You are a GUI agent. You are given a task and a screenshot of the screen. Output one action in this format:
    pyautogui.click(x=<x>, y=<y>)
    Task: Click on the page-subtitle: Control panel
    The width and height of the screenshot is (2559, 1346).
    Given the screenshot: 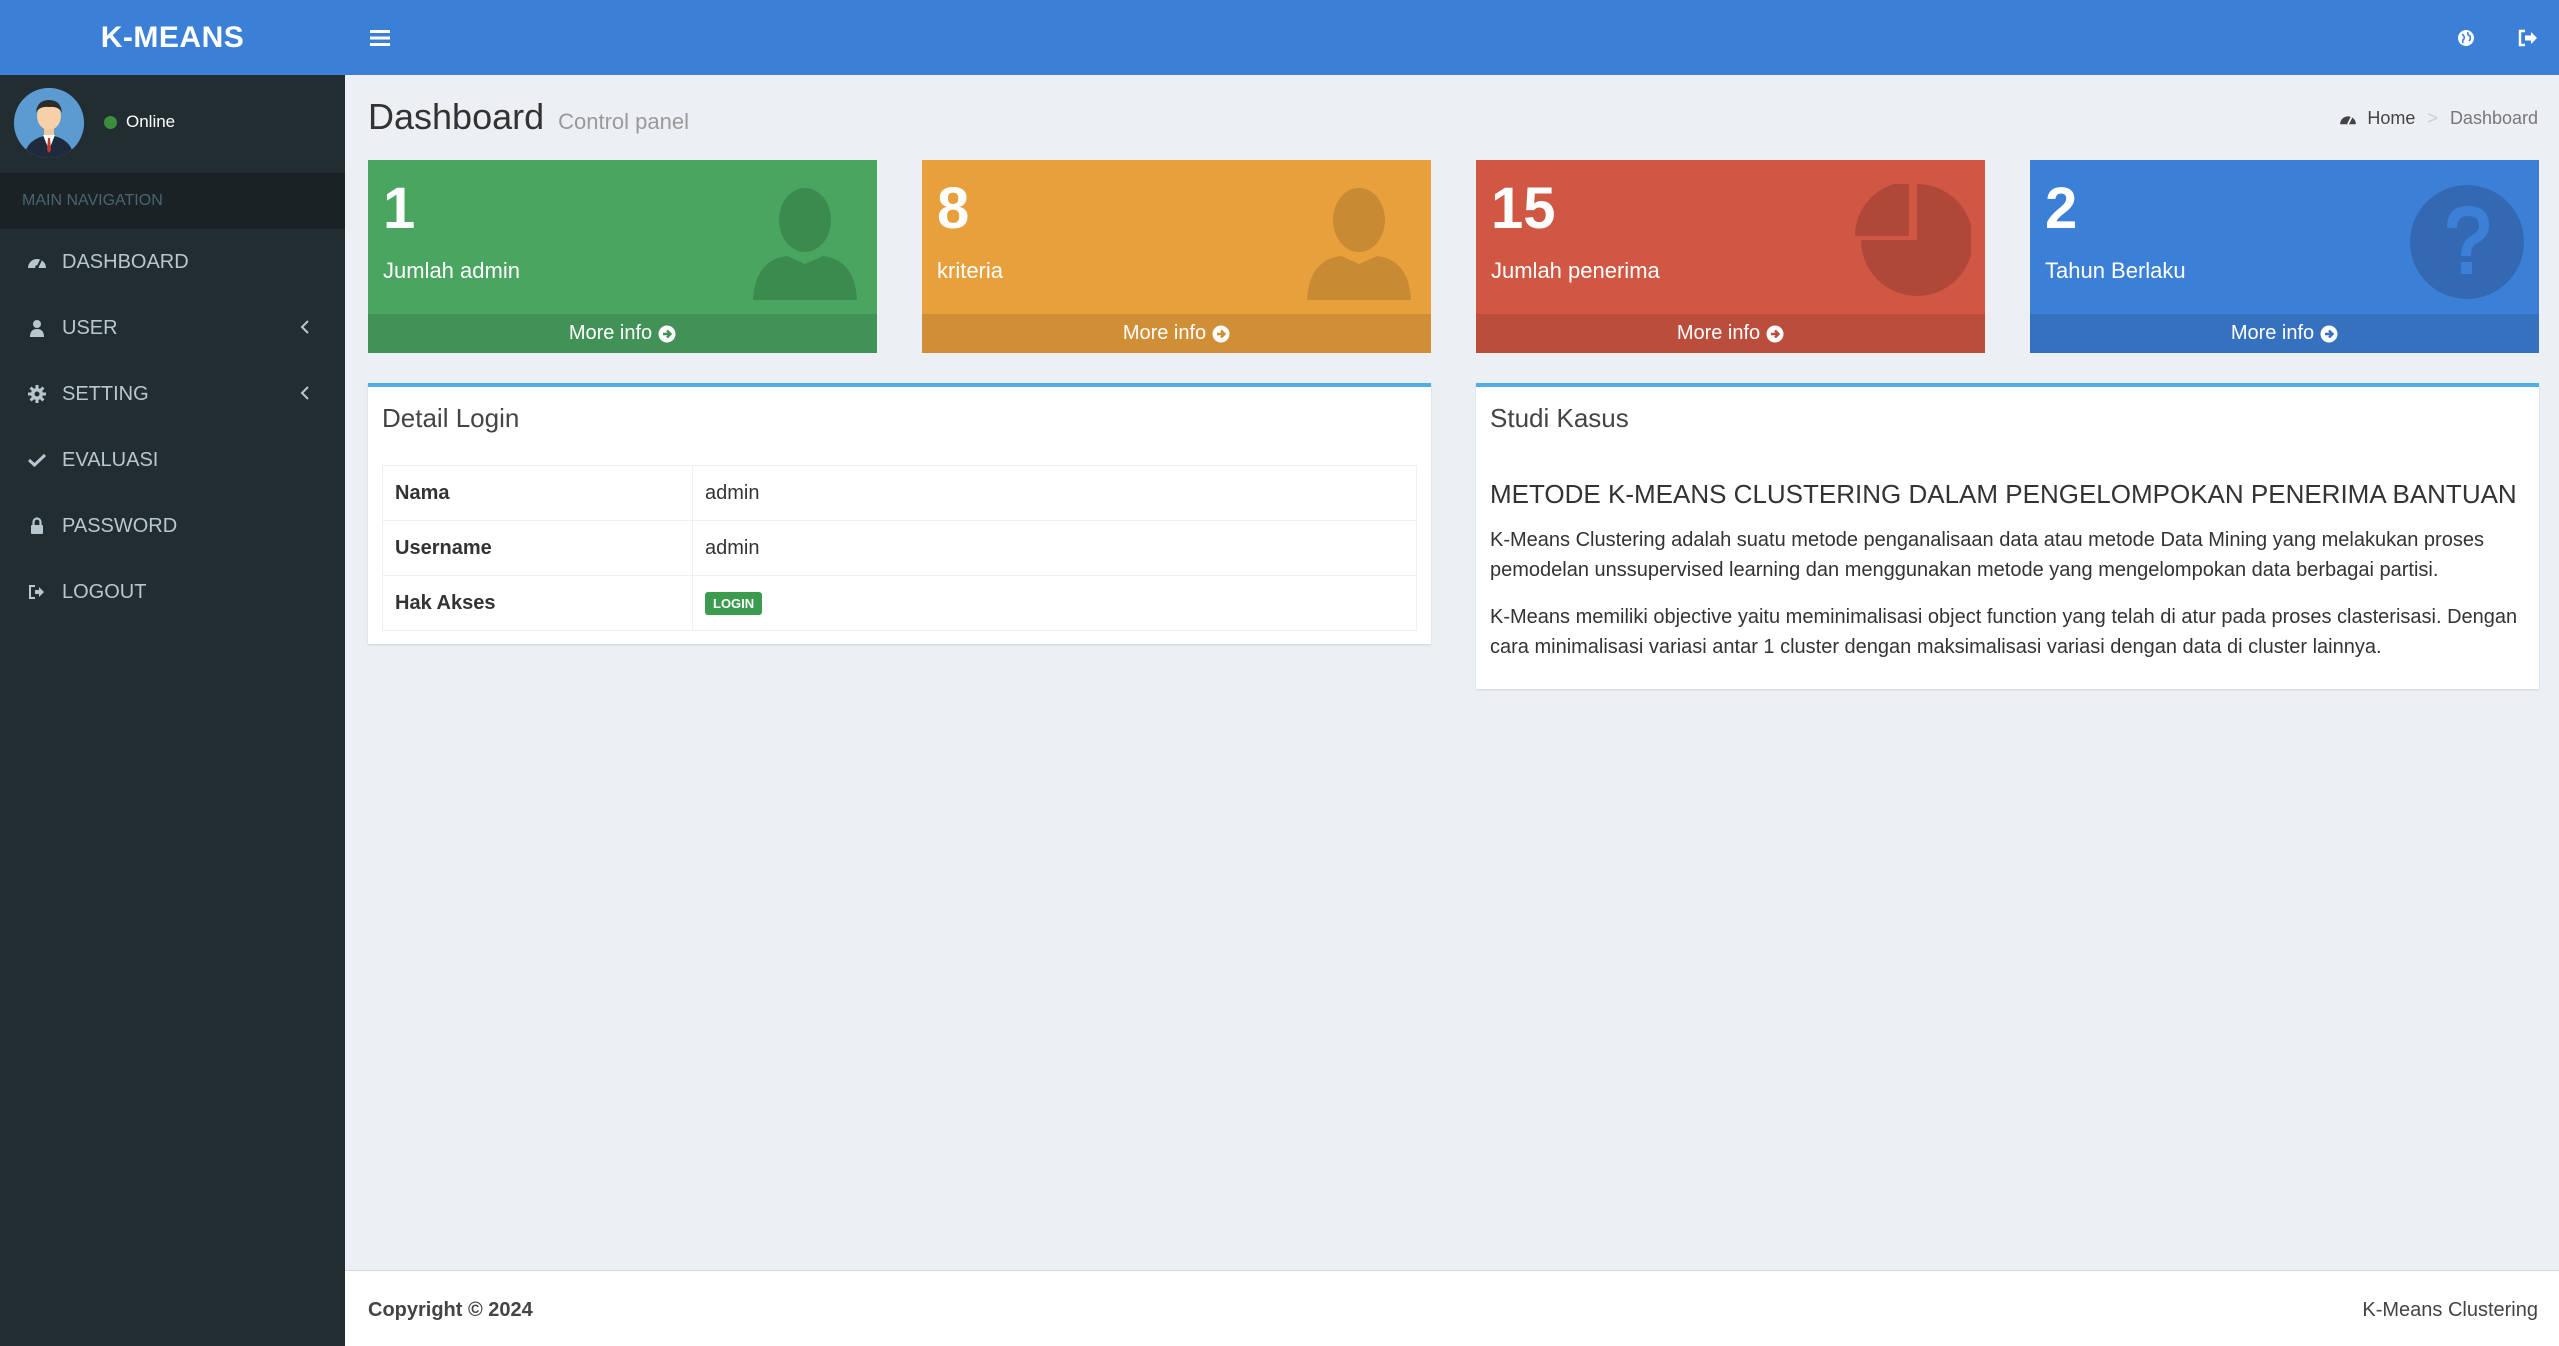 What is the action you would take?
    pyautogui.click(x=623, y=121)
    